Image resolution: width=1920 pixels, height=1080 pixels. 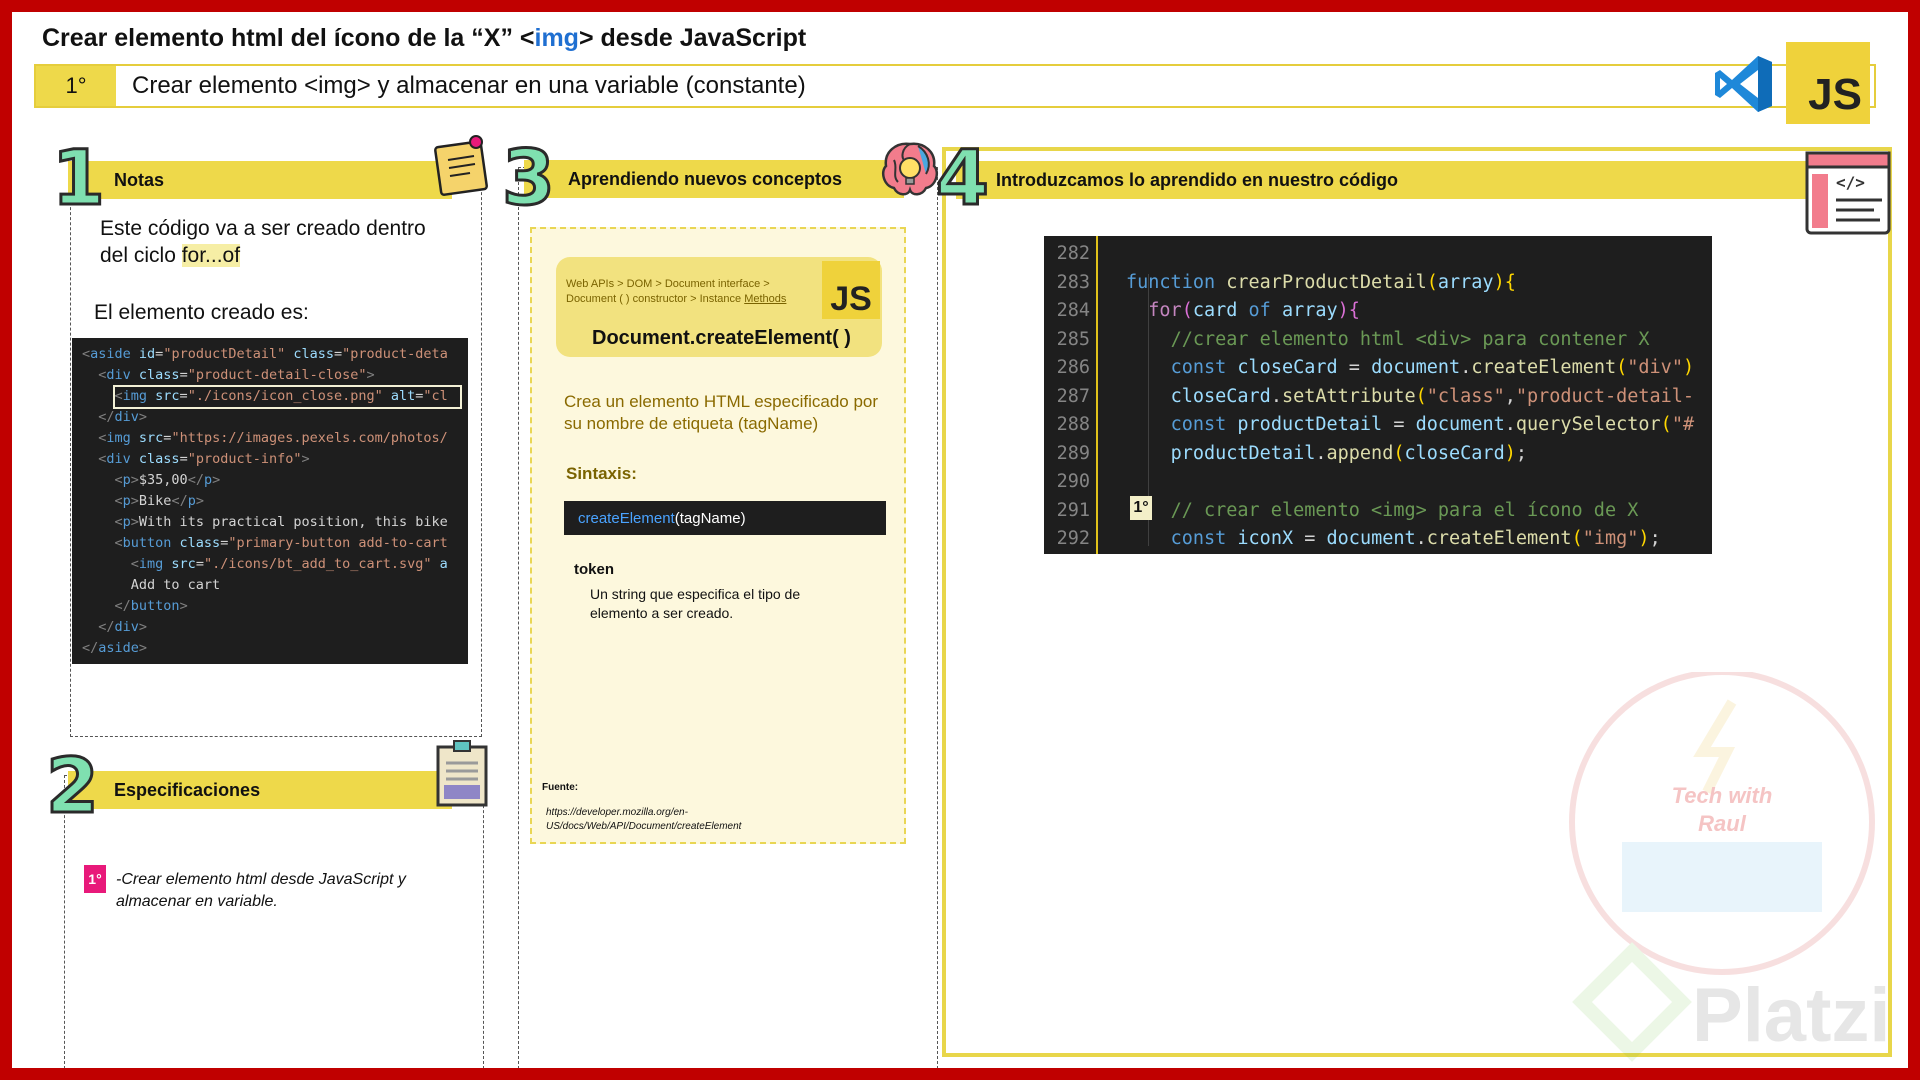 What do you see at coordinates (151, 585) in the screenshot?
I see `code-line: Add to cart` at bounding box center [151, 585].